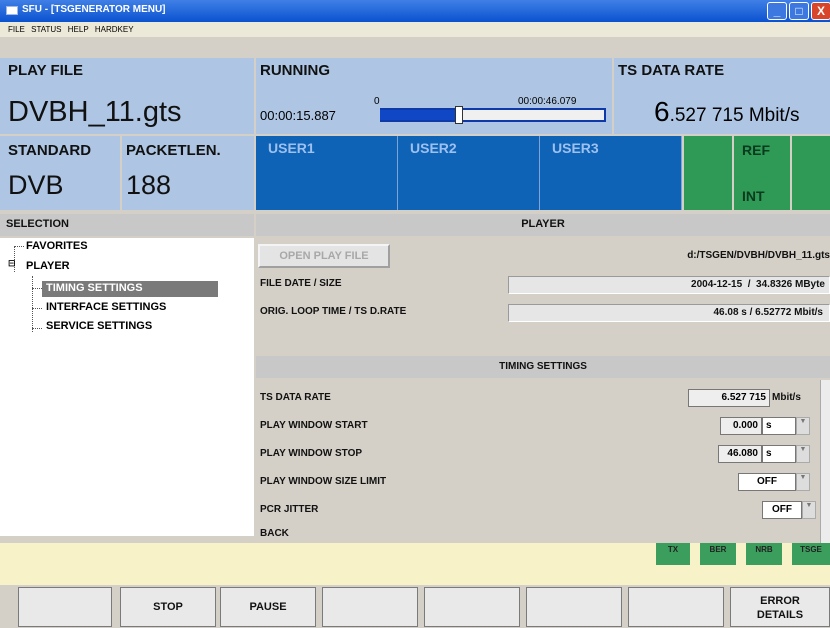 This screenshot has height=628, width=830. I want to click on play-window-stop-unit: s, so click(779, 454).